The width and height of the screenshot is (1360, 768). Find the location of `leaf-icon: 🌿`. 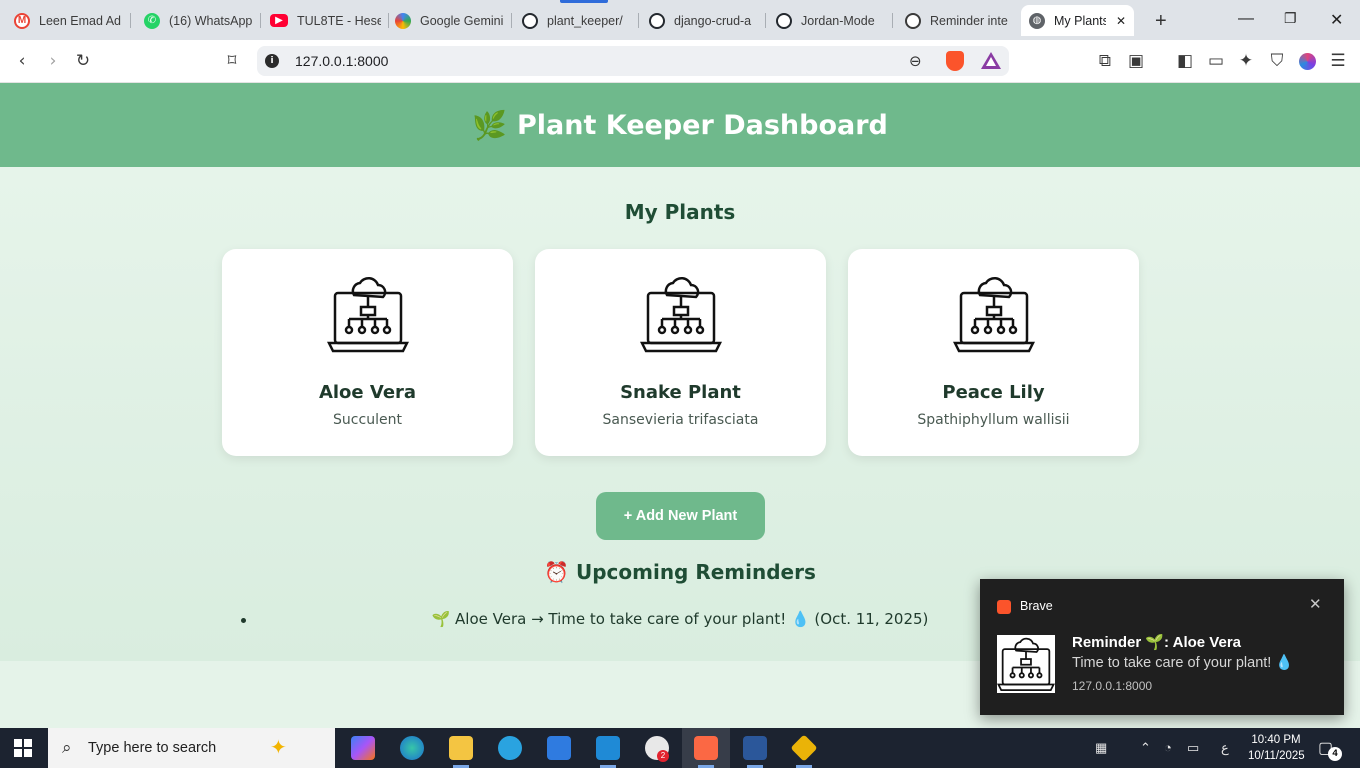

leaf-icon: 🌿 is located at coordinates (489, 125).